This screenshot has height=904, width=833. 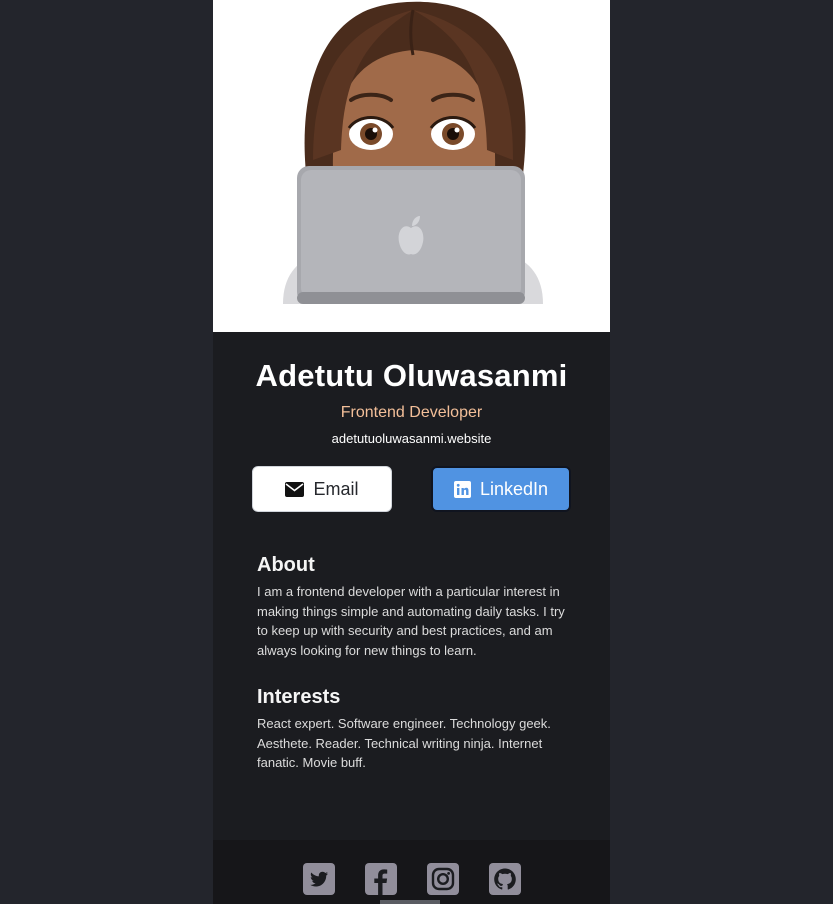 What do you see at coordinates (299, 697) in the screenshot?
I see `interests-heading: Interests` at bounding box center [299, 697].